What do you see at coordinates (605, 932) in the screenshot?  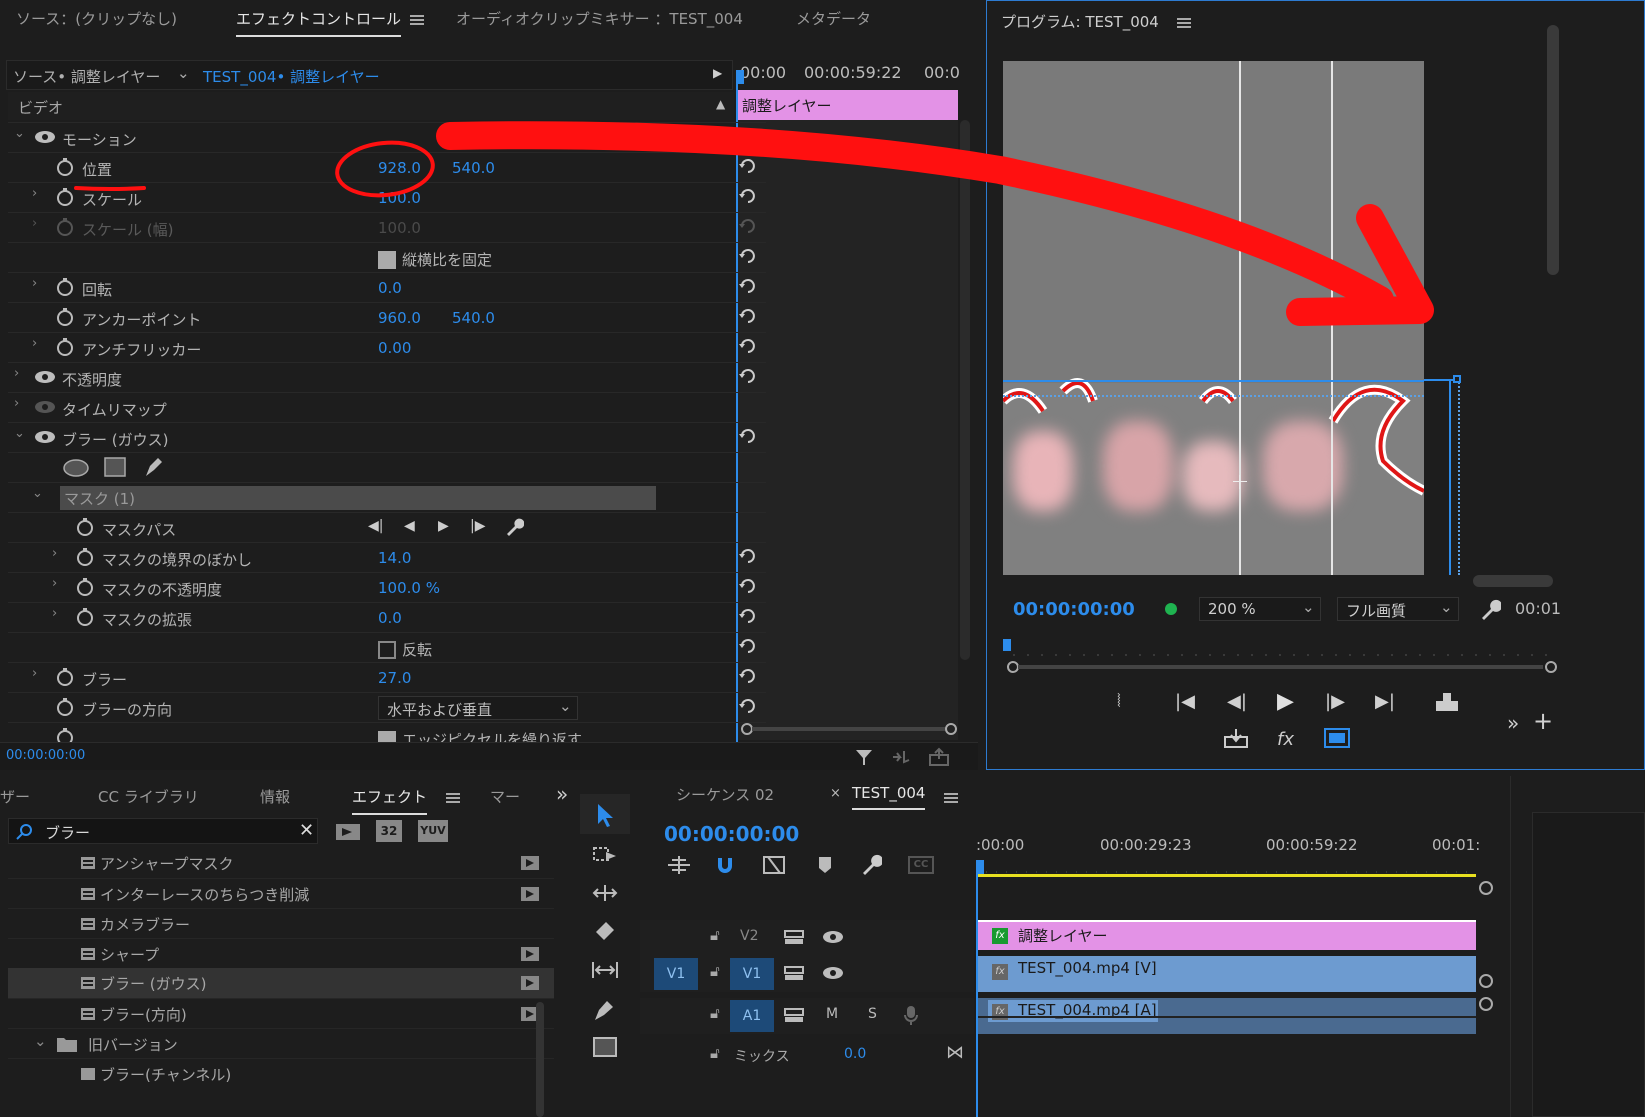 I see `razor-tool-icon` at bounding box center [605, 932].